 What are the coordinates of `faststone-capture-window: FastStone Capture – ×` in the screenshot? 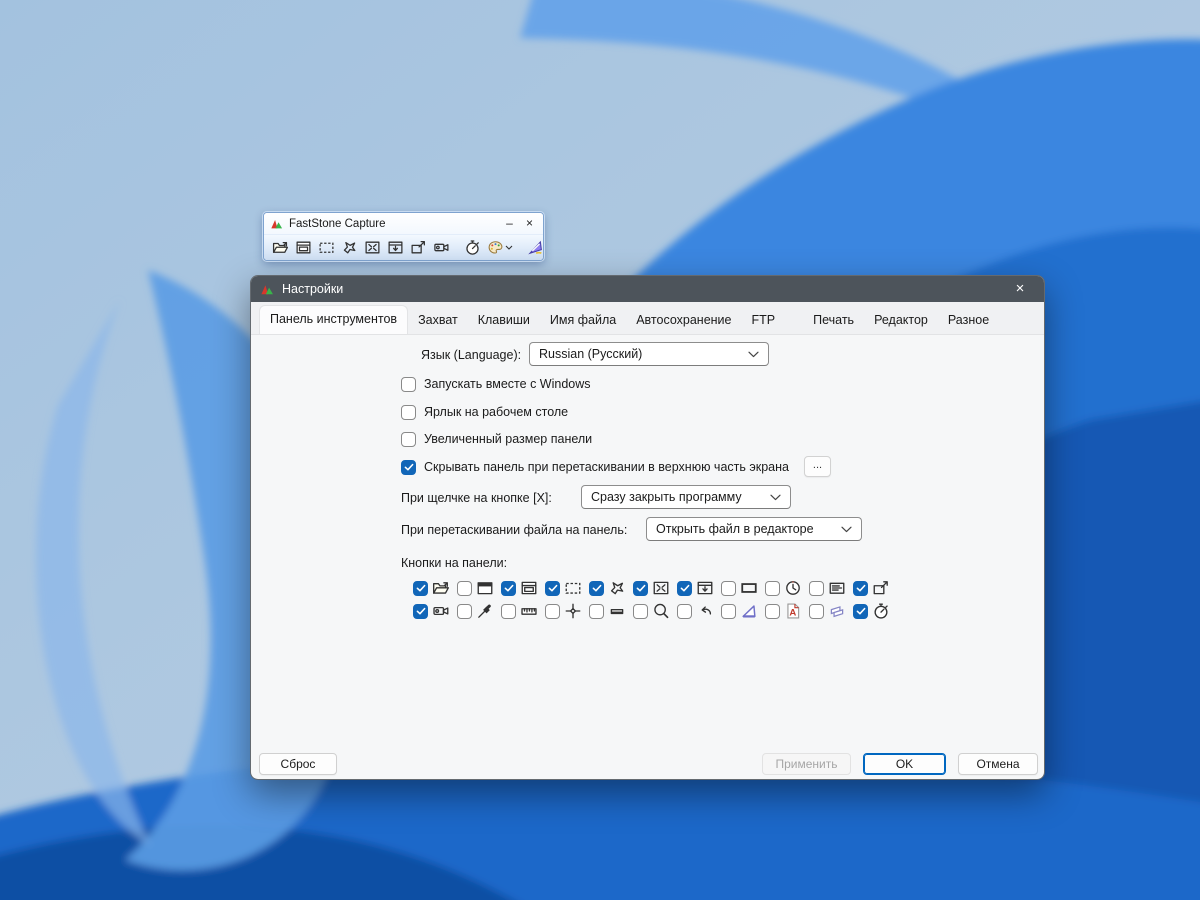 It's located at (403, 236).